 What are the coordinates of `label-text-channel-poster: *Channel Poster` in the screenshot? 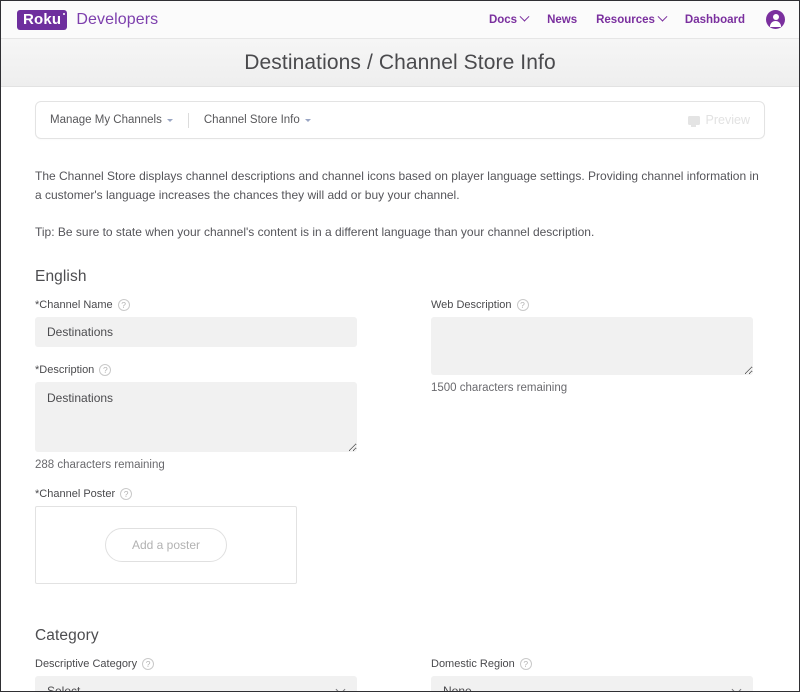 It's located at (75, 494).